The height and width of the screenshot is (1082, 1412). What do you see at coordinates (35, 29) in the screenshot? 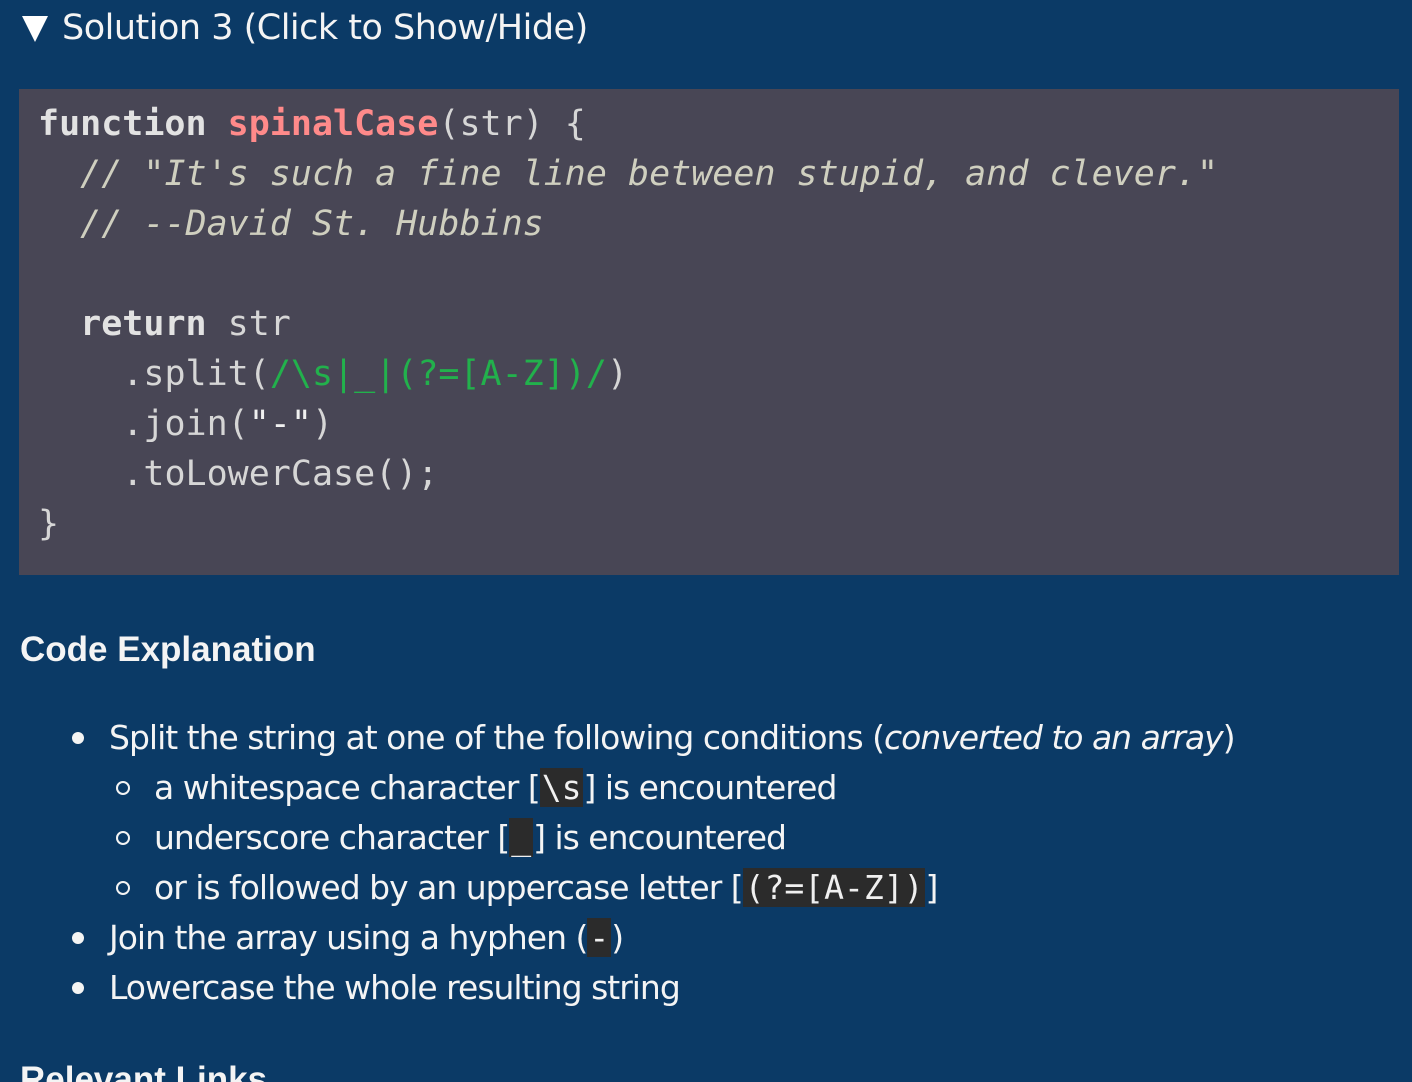
I see `disclosure-triangle-icon` at bounding box center [35, 29].